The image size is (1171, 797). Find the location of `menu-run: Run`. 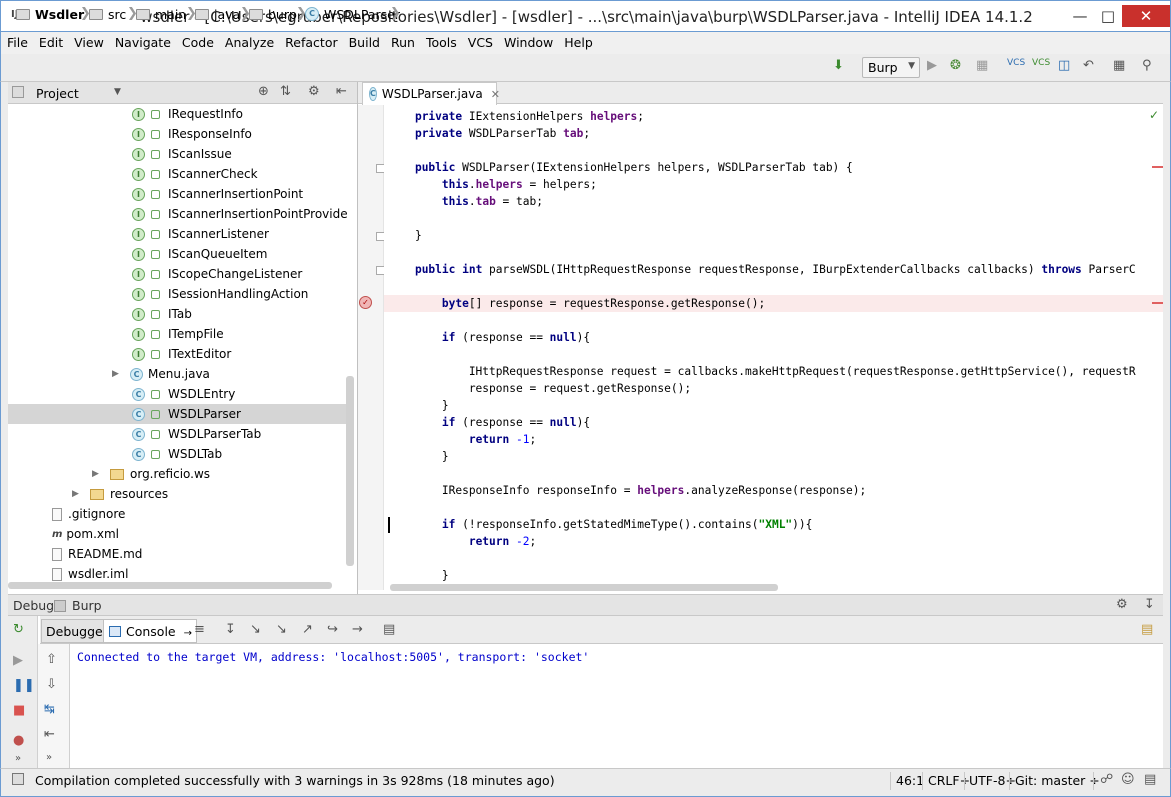

menu-run: Run is located at coordinates (402, 41).